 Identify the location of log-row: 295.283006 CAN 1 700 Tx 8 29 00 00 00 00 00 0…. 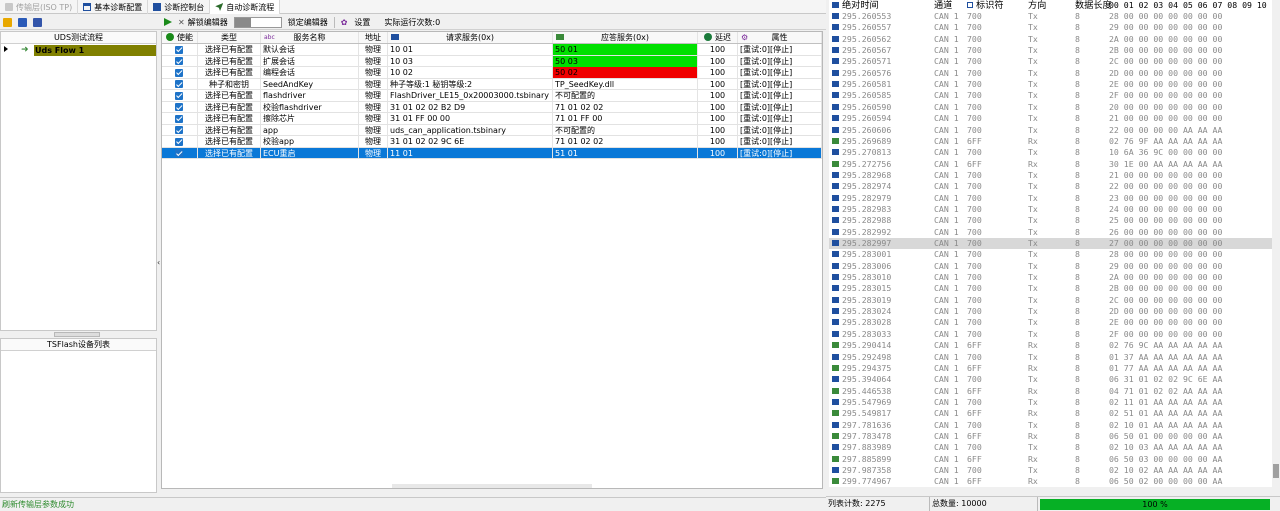
(1050, 266).